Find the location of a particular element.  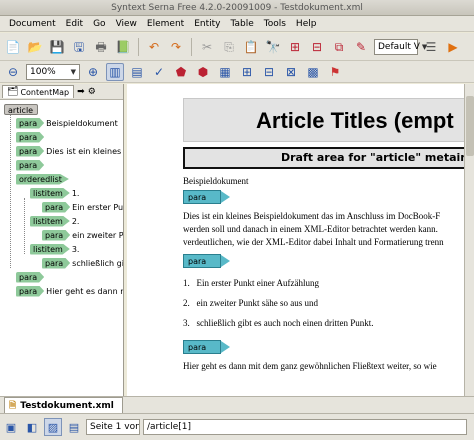

menu-entity: Entity is located at coordinates (207, 24).